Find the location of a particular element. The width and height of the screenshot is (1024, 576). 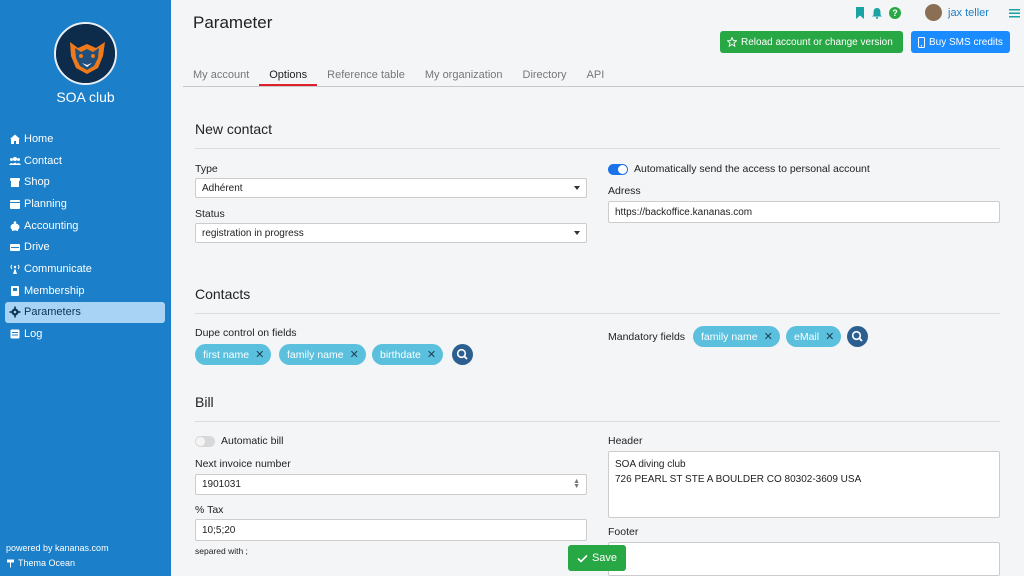

dupe-field-chip: birthdate ✕ is located at coordinates (408, 354).